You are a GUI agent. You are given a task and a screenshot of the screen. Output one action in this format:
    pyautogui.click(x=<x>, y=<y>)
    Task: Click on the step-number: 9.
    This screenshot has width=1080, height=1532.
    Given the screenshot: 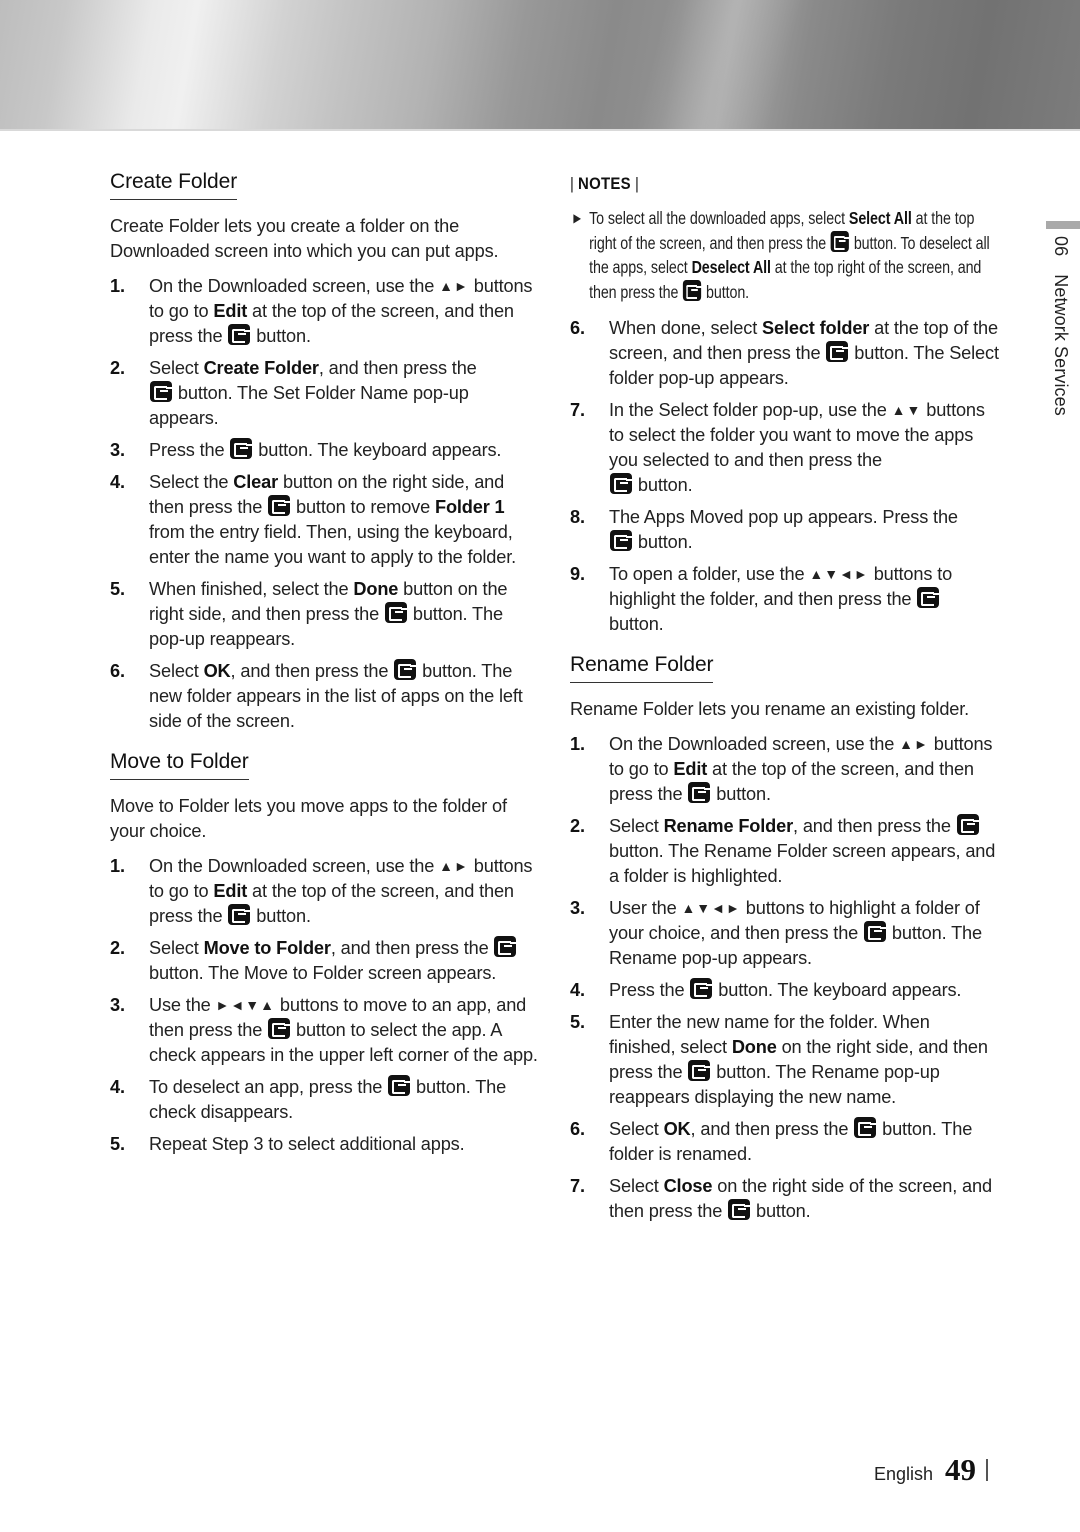 What is the action you would take?
    pyautogui.click(x=577, y=574)
    